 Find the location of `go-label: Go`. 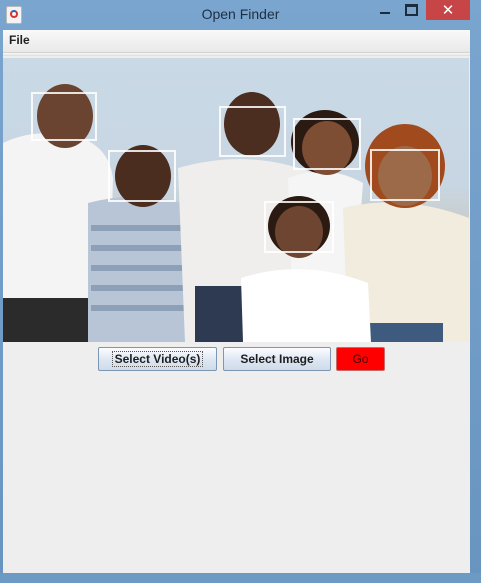

go-label: Go is located at coordinates (360, 359).